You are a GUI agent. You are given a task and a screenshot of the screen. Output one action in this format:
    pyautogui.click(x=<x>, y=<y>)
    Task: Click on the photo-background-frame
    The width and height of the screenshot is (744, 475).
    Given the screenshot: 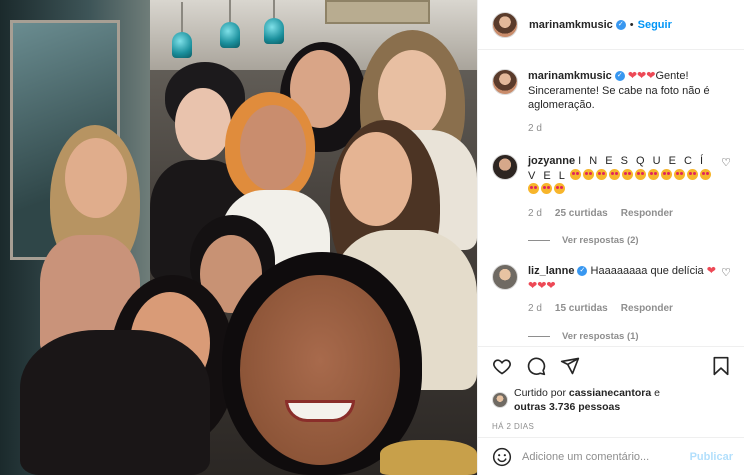 What is the action you would take?
    pyautogui.click(x=377, y=12)
    